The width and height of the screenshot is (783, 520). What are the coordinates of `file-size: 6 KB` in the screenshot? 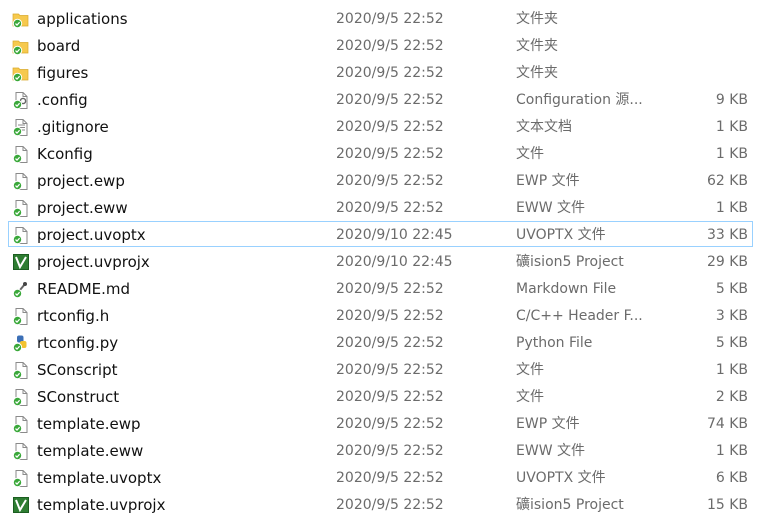 It's located at (731, 478).